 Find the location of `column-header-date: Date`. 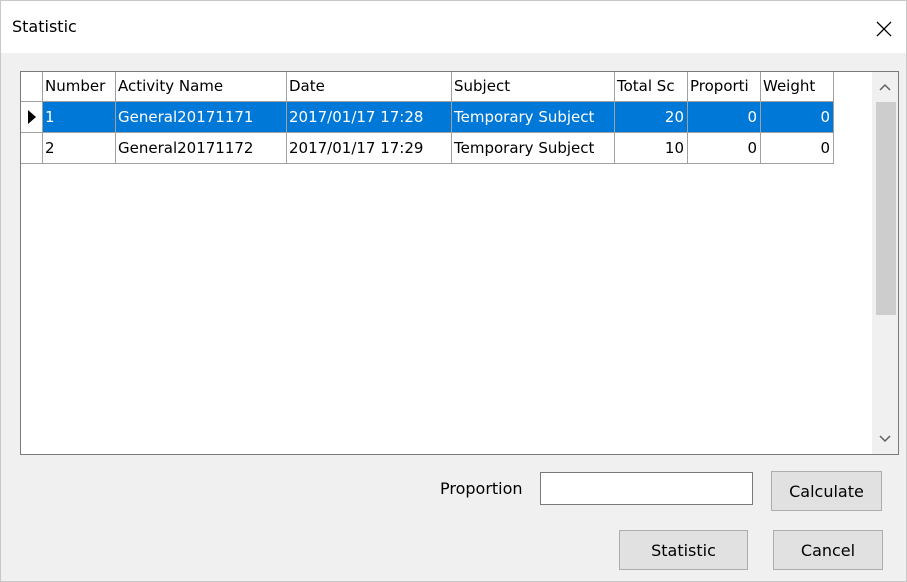

column-header-date: Date is located at coordinates (369, 87).